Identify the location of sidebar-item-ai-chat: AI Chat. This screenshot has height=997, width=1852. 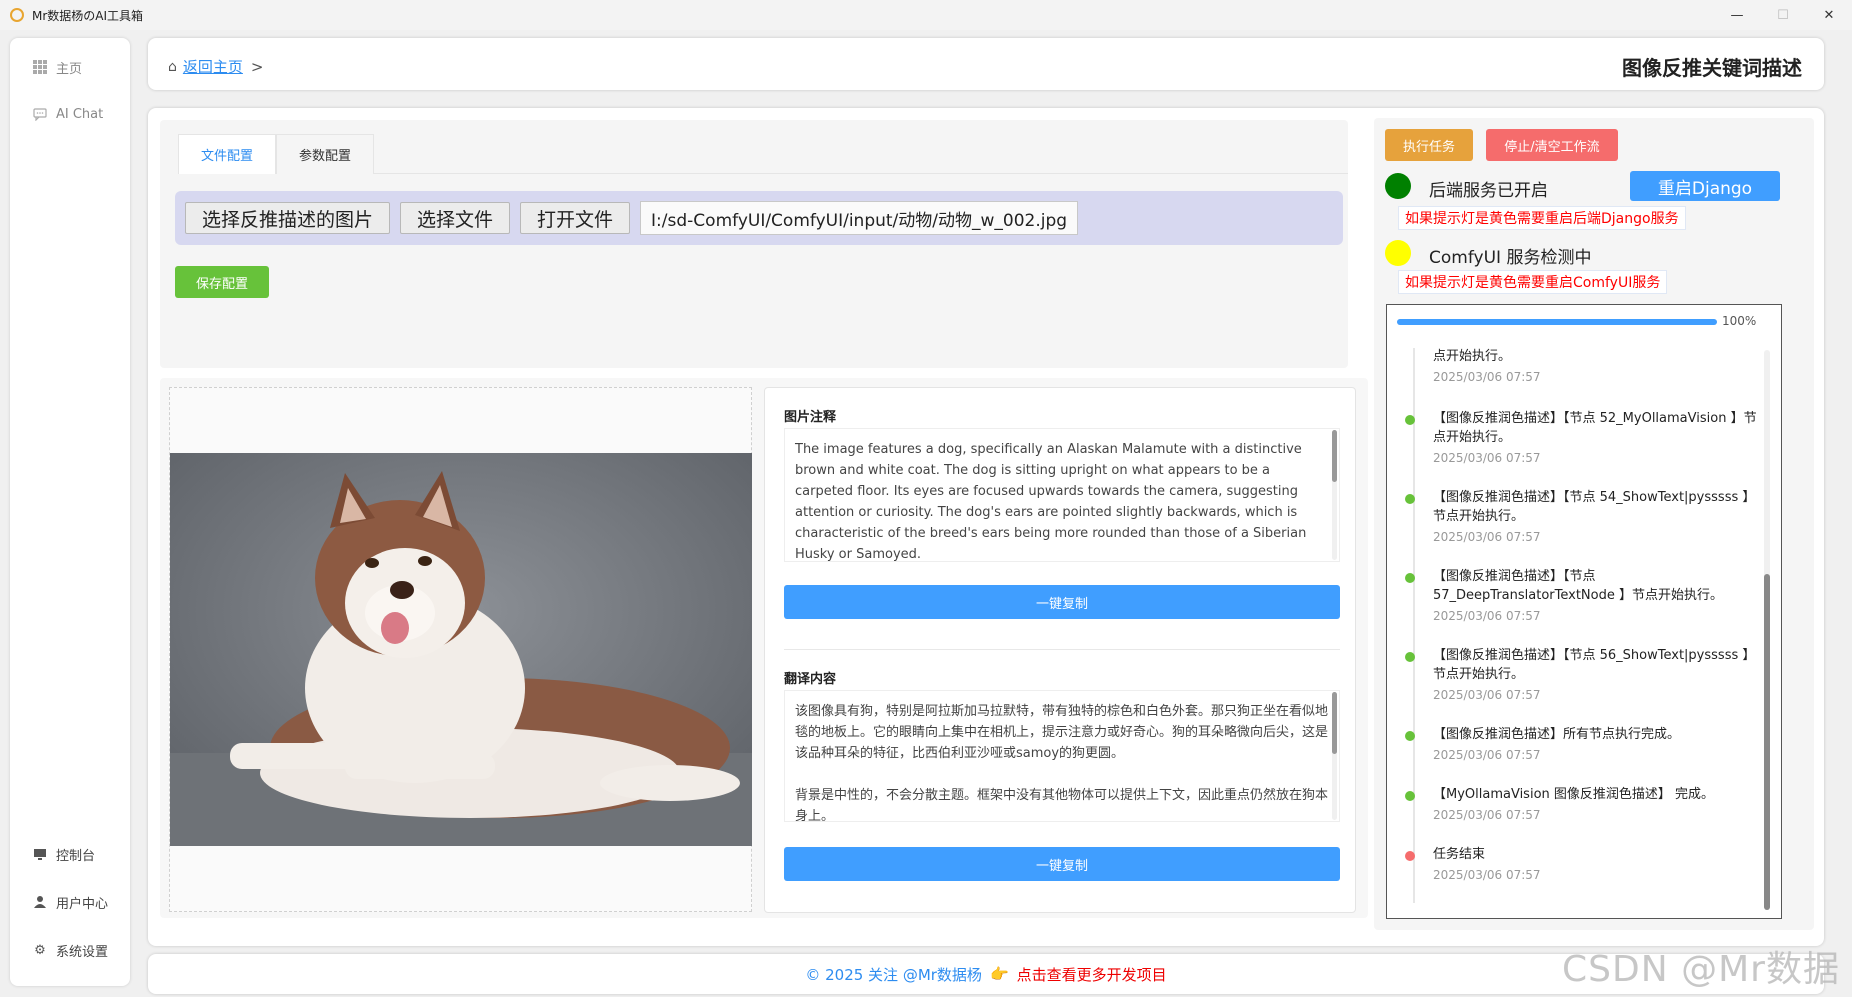
(70, 114).